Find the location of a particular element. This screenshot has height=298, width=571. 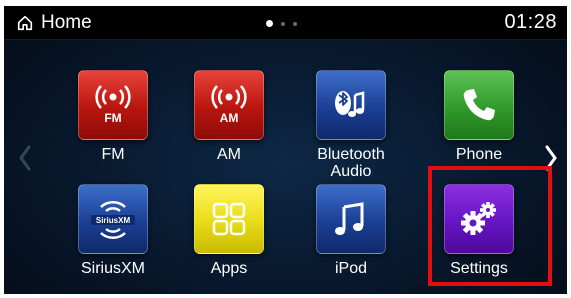

bluetooth-audio-button is located at coordinates (351, 105).